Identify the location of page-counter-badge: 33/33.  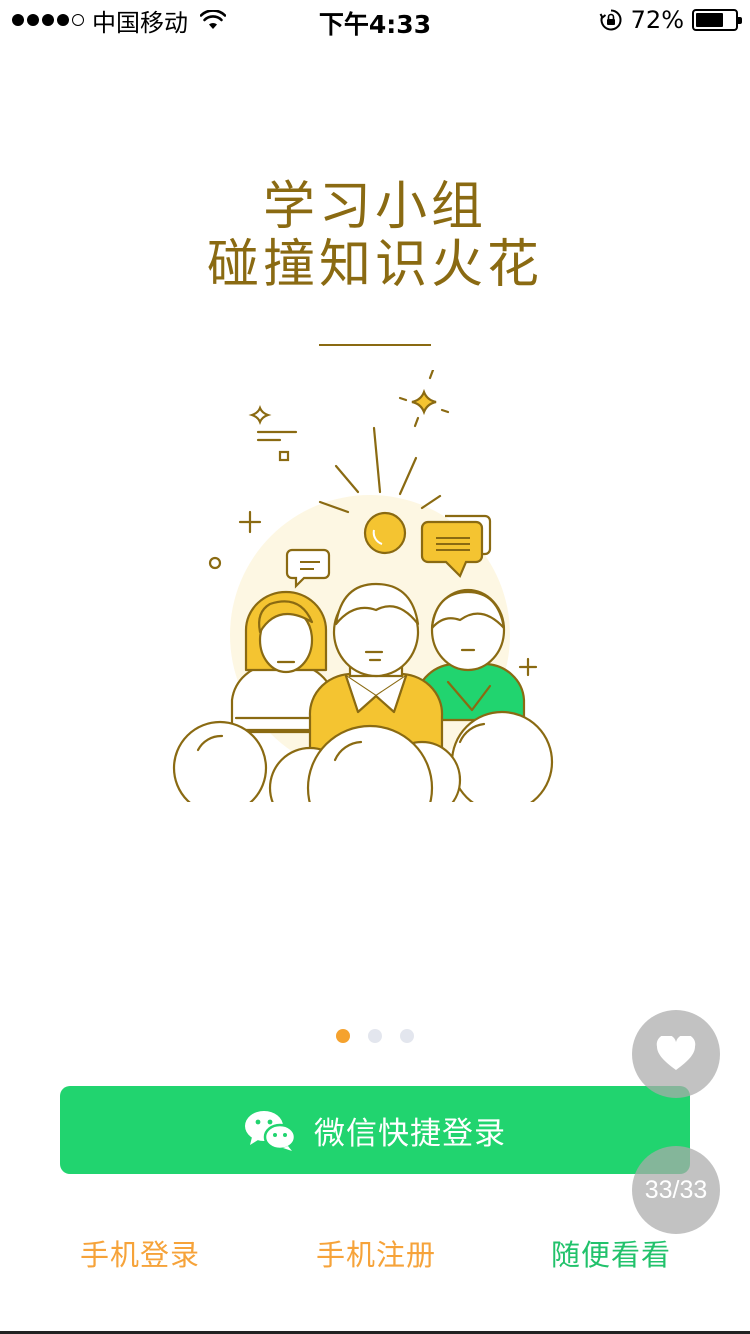
(676, 1190).